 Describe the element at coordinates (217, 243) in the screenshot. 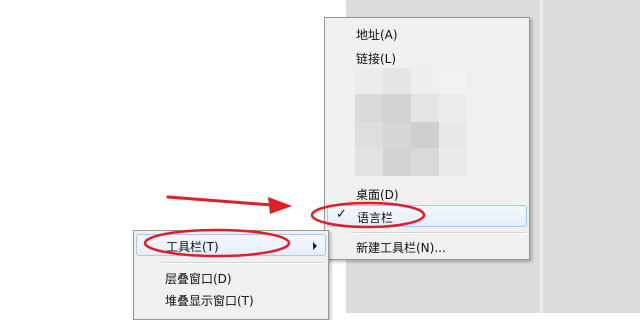

I see `highlight-ellipse-toolbars` at that location.